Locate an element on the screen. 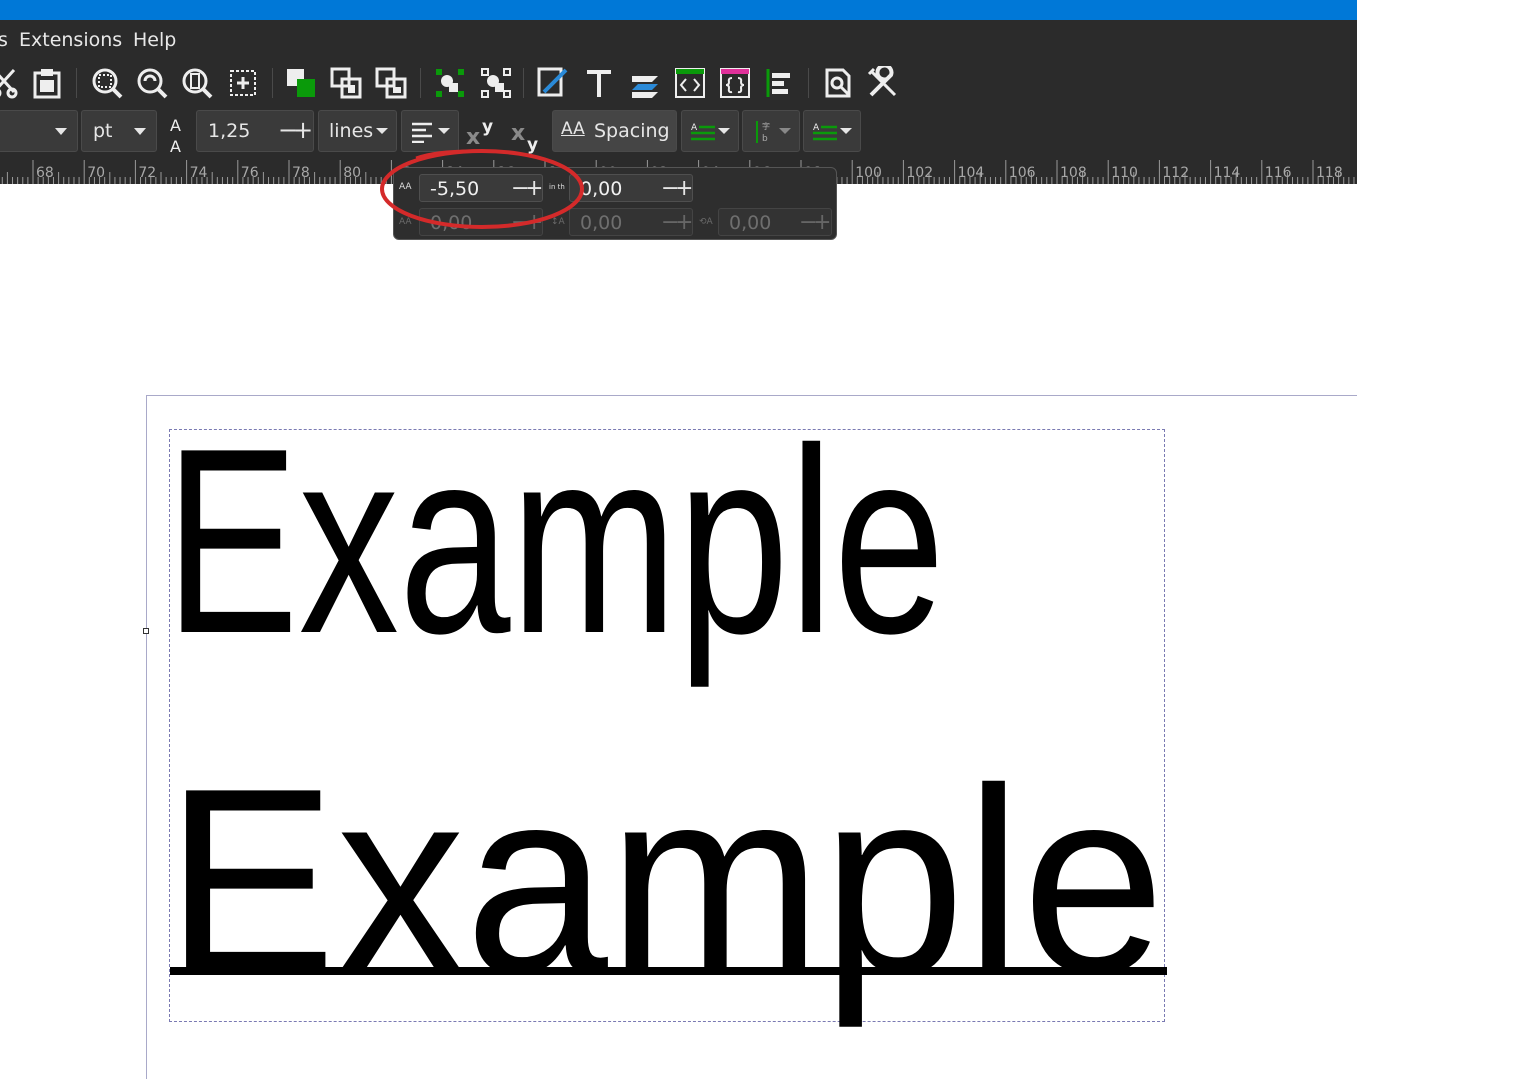 Image resolution: width=1536 pixels, height=1079 pixels. text-underline is located at coordinates (668, 971).